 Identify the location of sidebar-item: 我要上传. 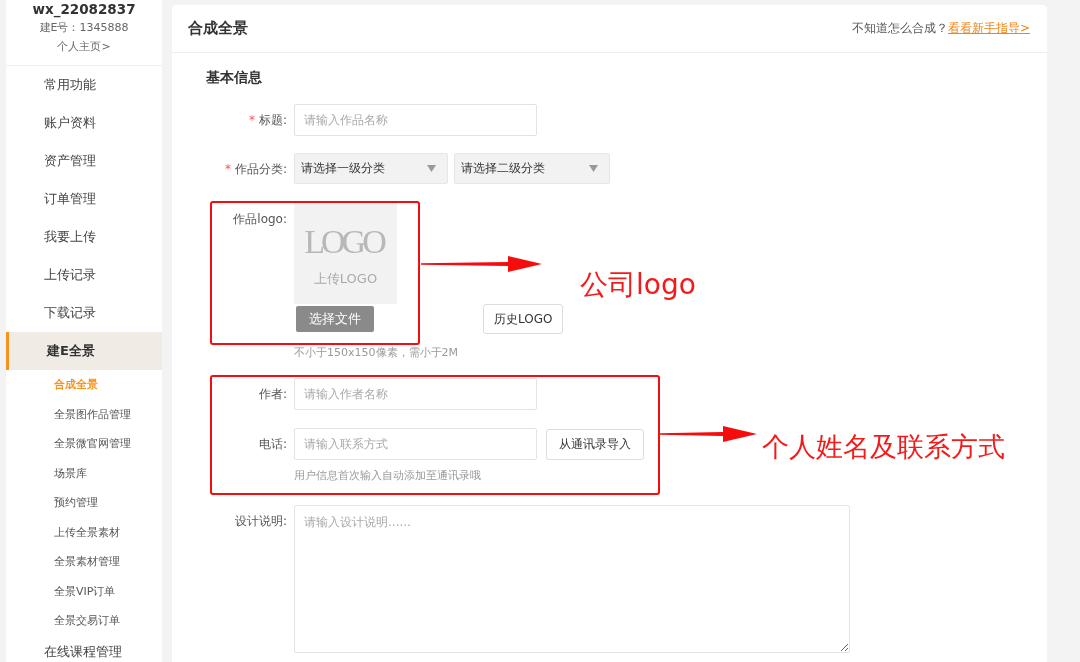
(84, 237).